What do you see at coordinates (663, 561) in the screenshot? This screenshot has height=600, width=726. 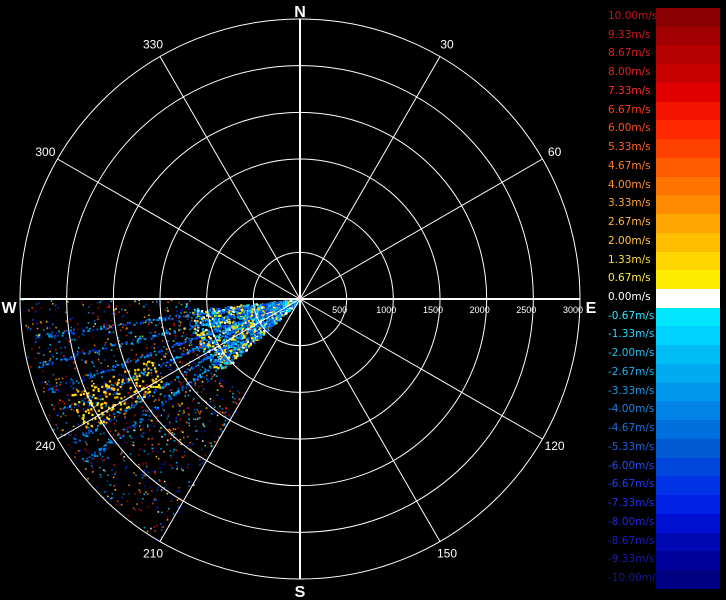 I see `legend-item: -9.33m/s` at bounding box center [663, 561].